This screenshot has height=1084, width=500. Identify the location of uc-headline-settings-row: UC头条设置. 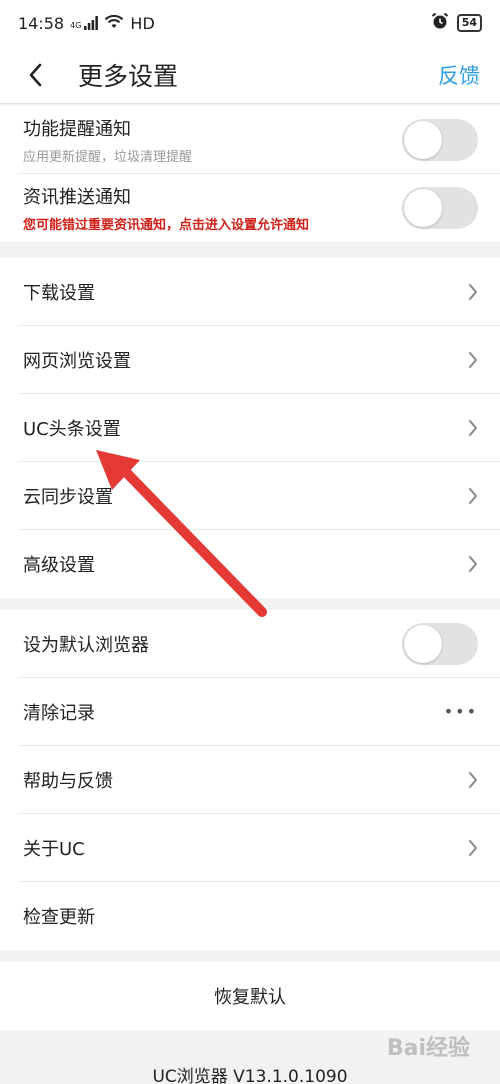
(259, 428).